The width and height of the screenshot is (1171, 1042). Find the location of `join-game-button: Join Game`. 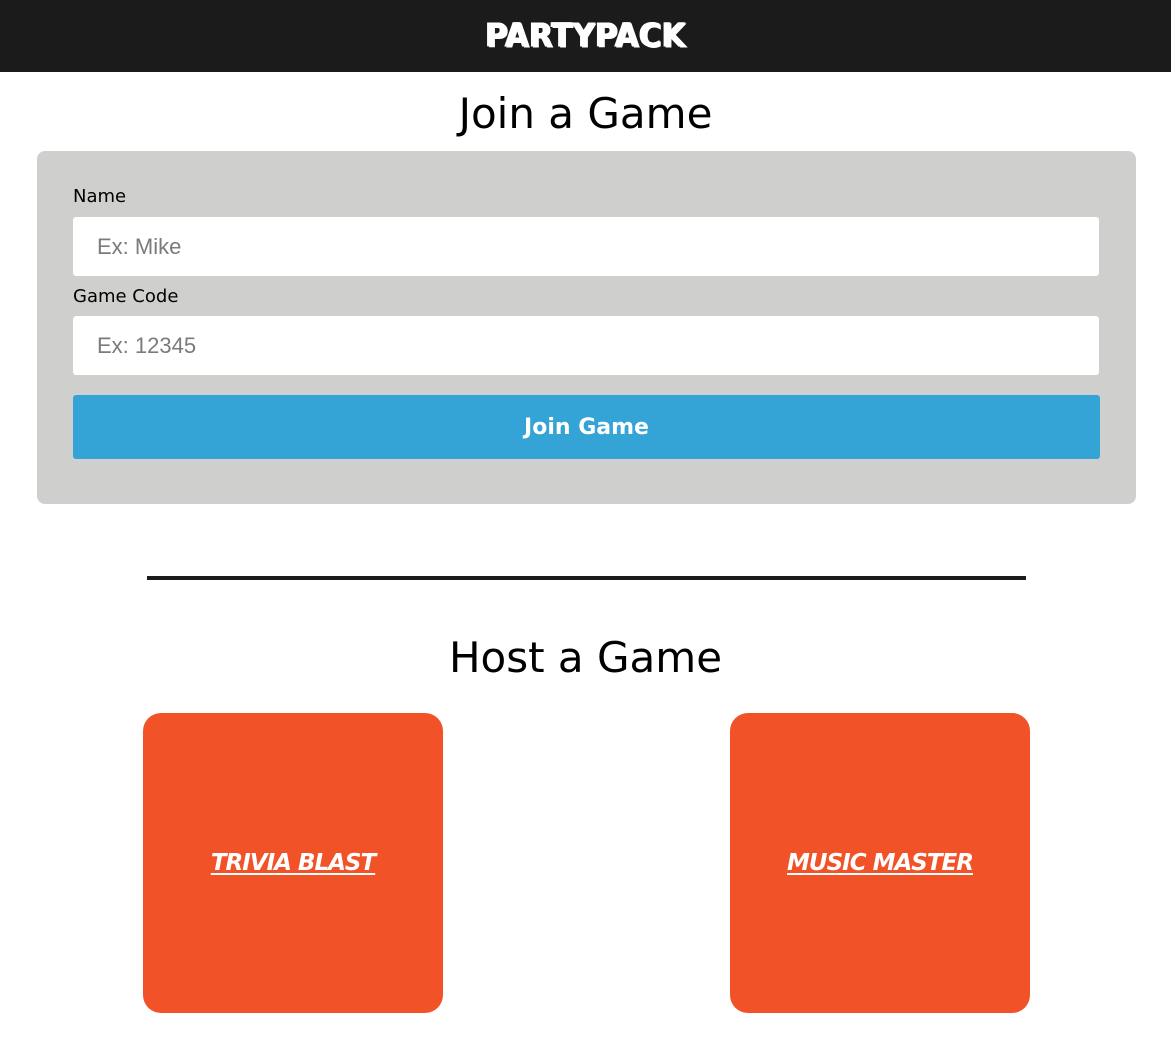

join-game-button: Join Game is located at coordinates (586, 427).